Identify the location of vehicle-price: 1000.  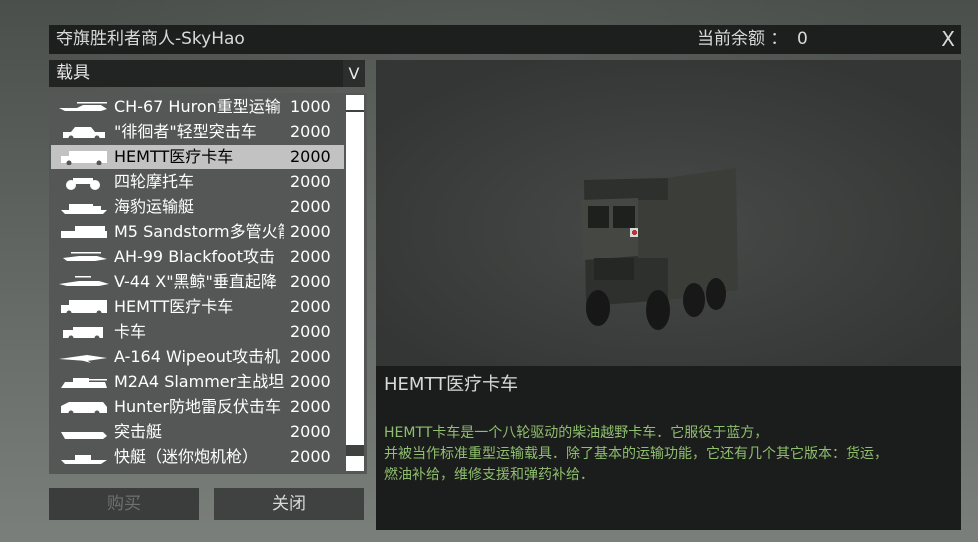
(310, 106).